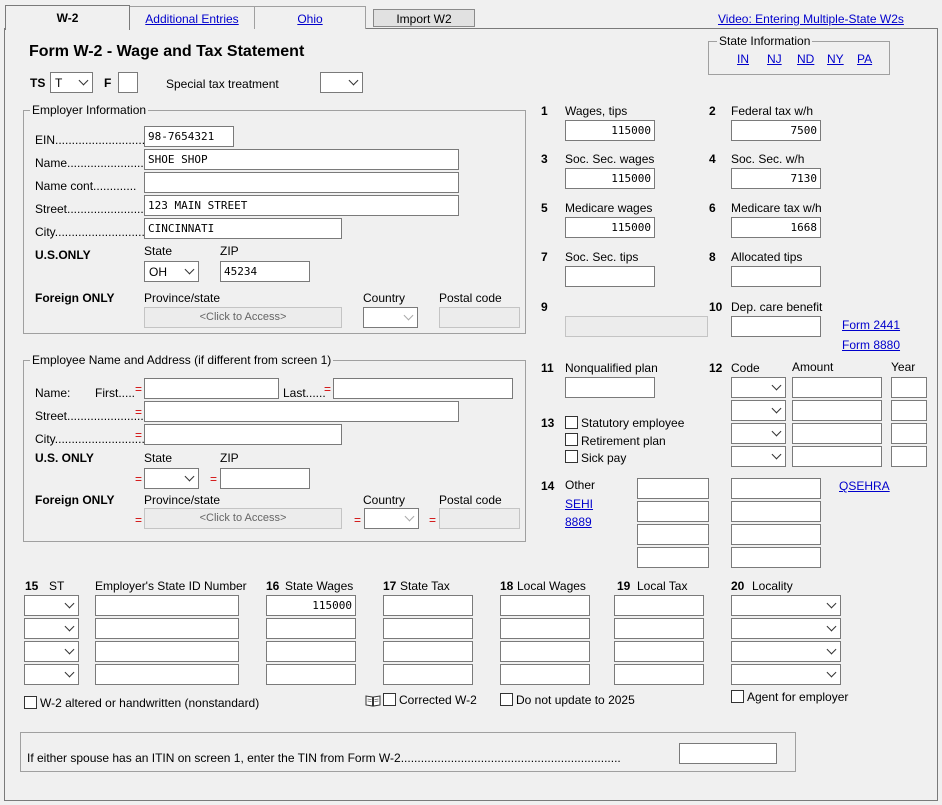 The image size is (942, 805). Describe the element at coordinates (610, 276) in the screenshot. I see `ss-tips-input` at that location.